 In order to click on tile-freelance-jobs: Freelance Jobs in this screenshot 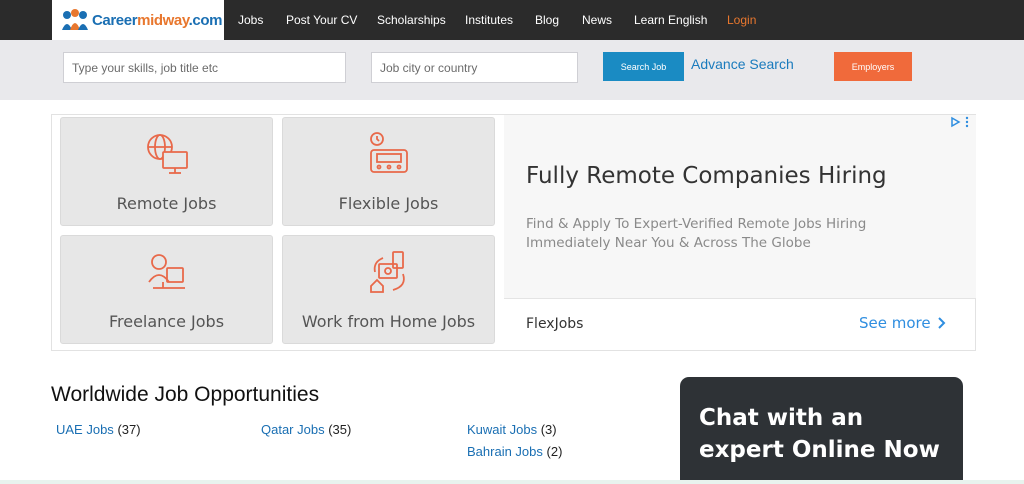, I will do `click(166, 289)`.